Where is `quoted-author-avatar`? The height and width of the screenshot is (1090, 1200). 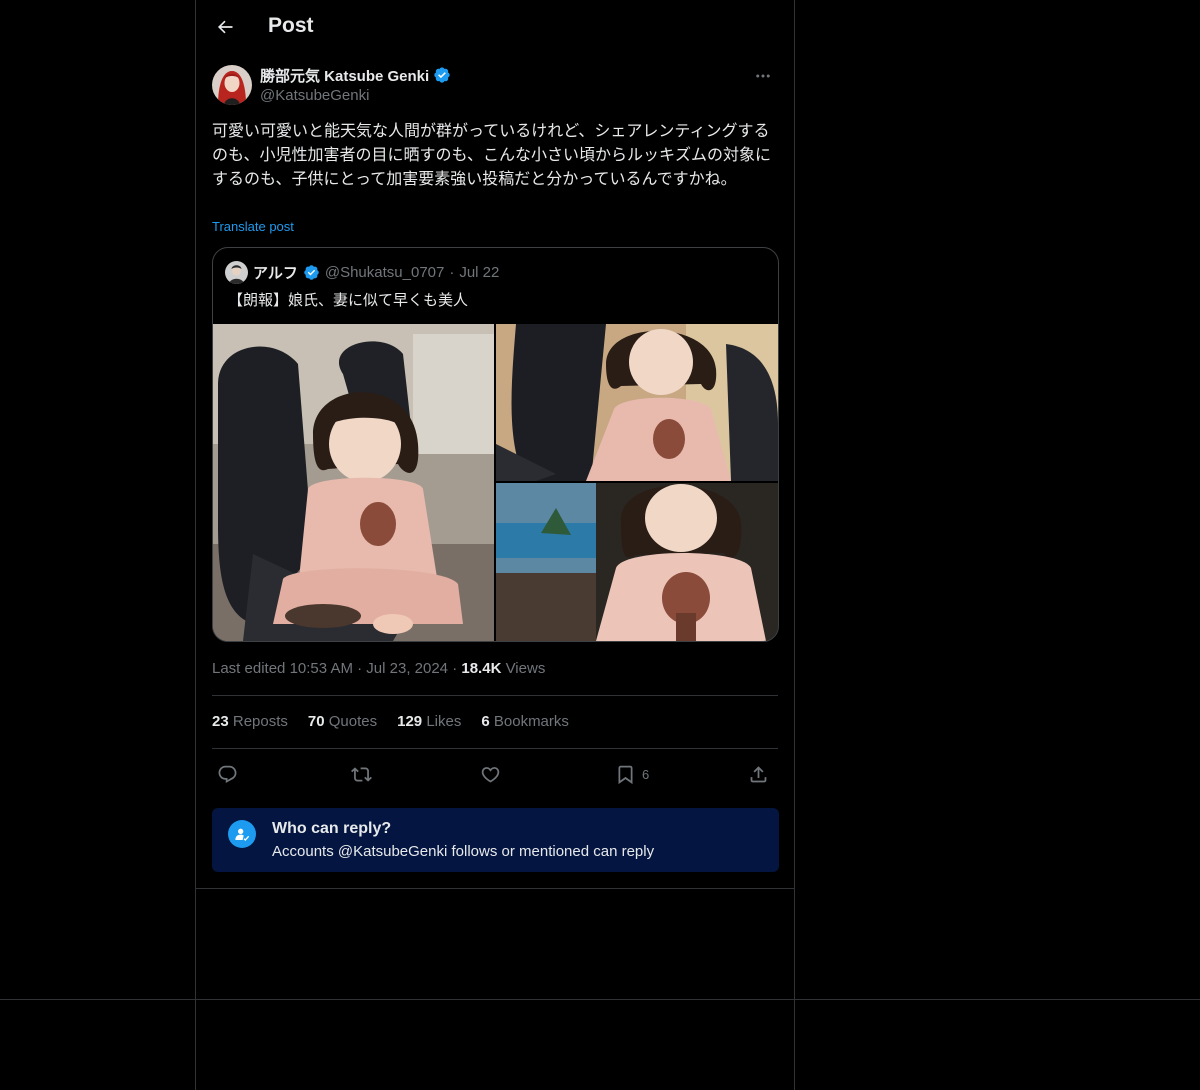
quoted-author-avatar is located at coordinates (236, 272).